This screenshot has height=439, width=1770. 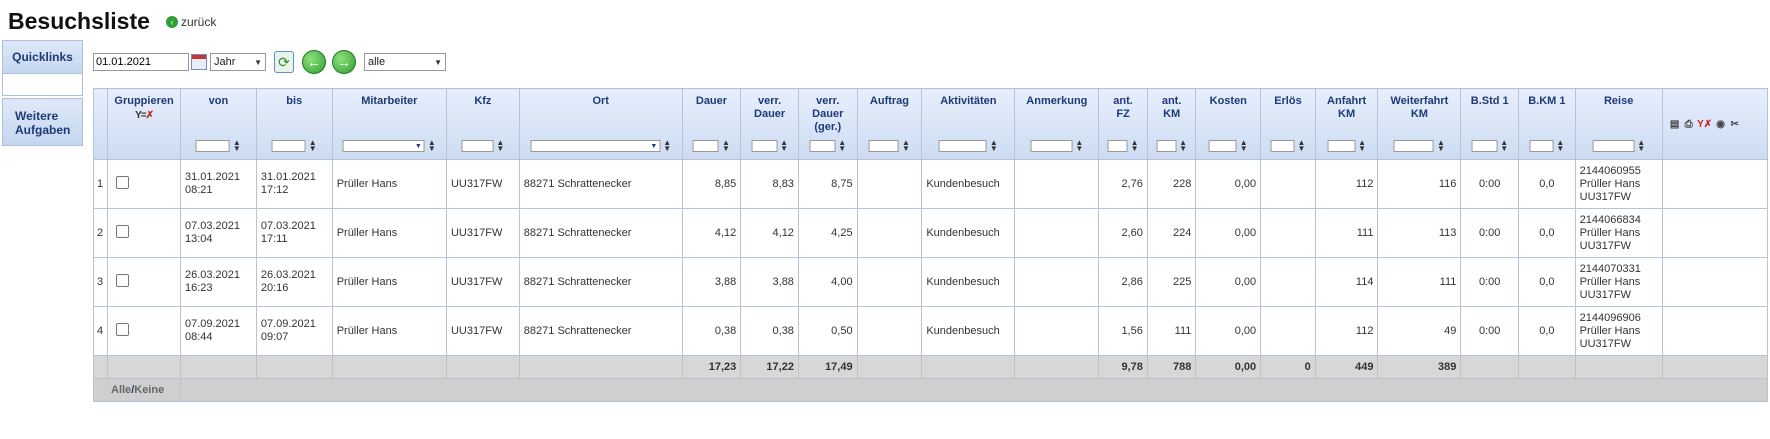 I want to click on col-ant-km: ant. KM ▲ ▼, so click(x=1171, y=124).